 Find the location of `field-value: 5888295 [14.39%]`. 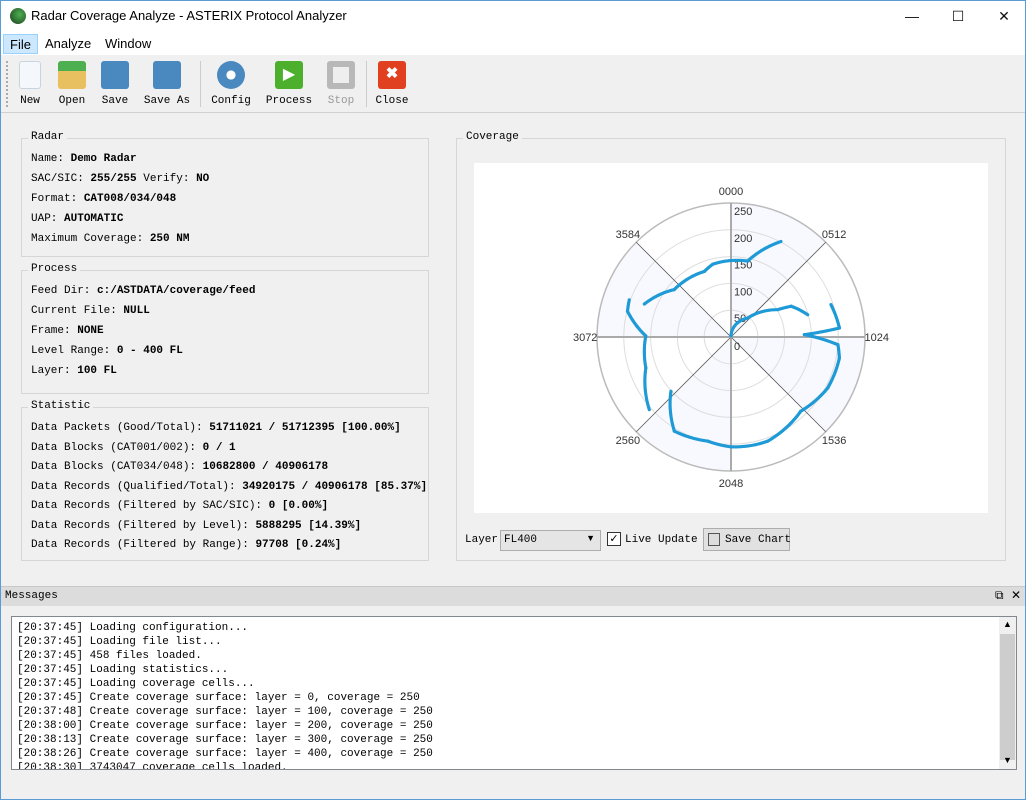

field-value: 5888295 [14.39%] is located at coordinates (308, 525).